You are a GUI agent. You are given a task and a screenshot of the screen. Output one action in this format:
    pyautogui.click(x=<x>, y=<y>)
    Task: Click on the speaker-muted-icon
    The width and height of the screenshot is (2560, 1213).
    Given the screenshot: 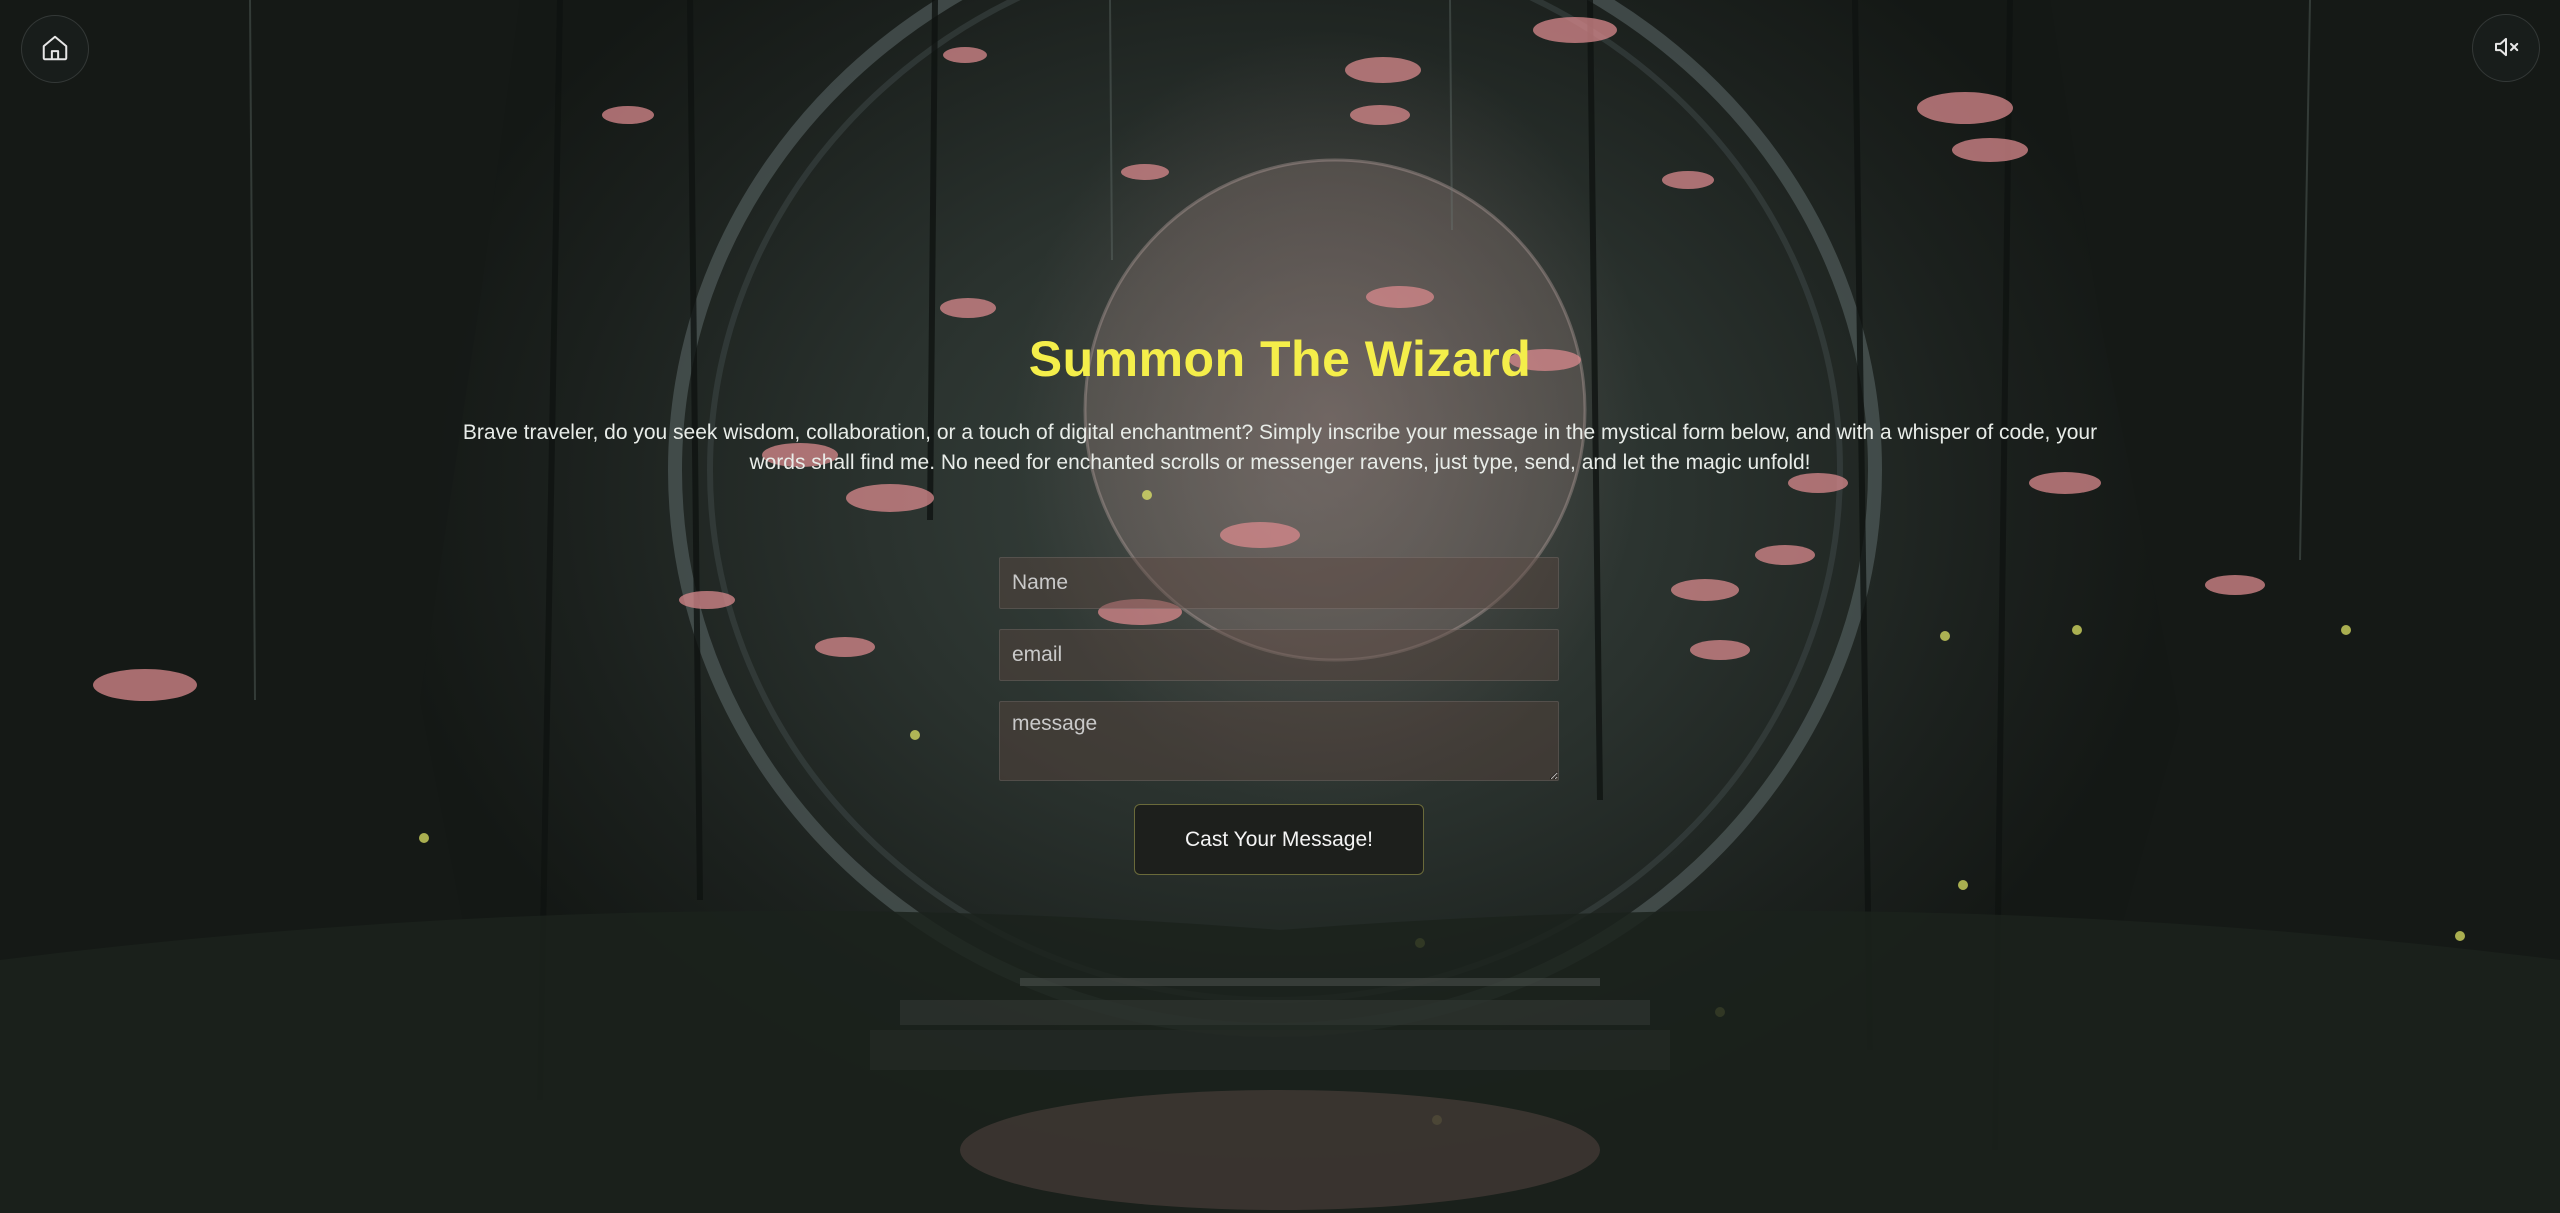 What is the action you would take?
    pyautogui.click(x=2506, y=48)
    